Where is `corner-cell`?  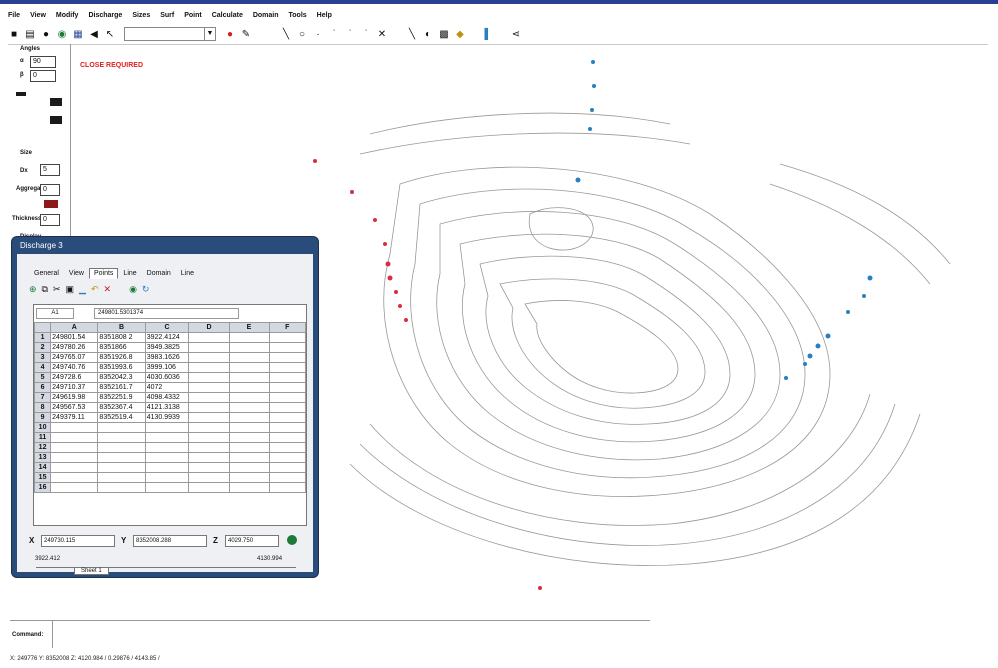 corner-cell is located at coordinates (42, 327).